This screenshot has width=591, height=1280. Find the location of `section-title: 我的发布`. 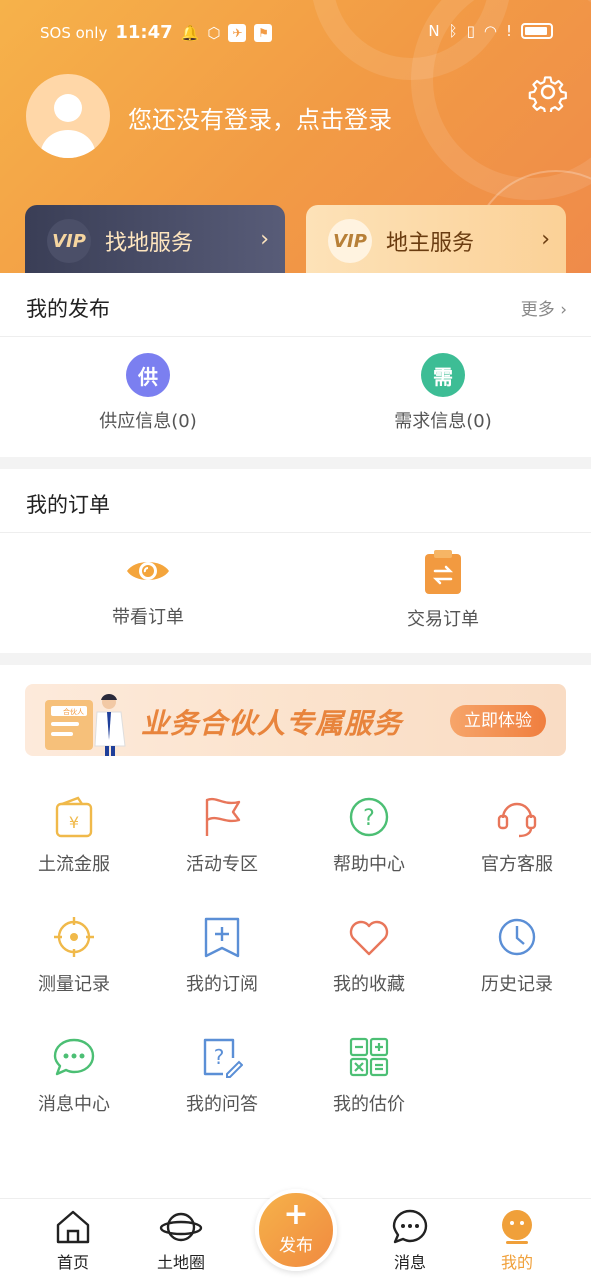

section-title: 我的发布 is located at coordinates (68, 309).